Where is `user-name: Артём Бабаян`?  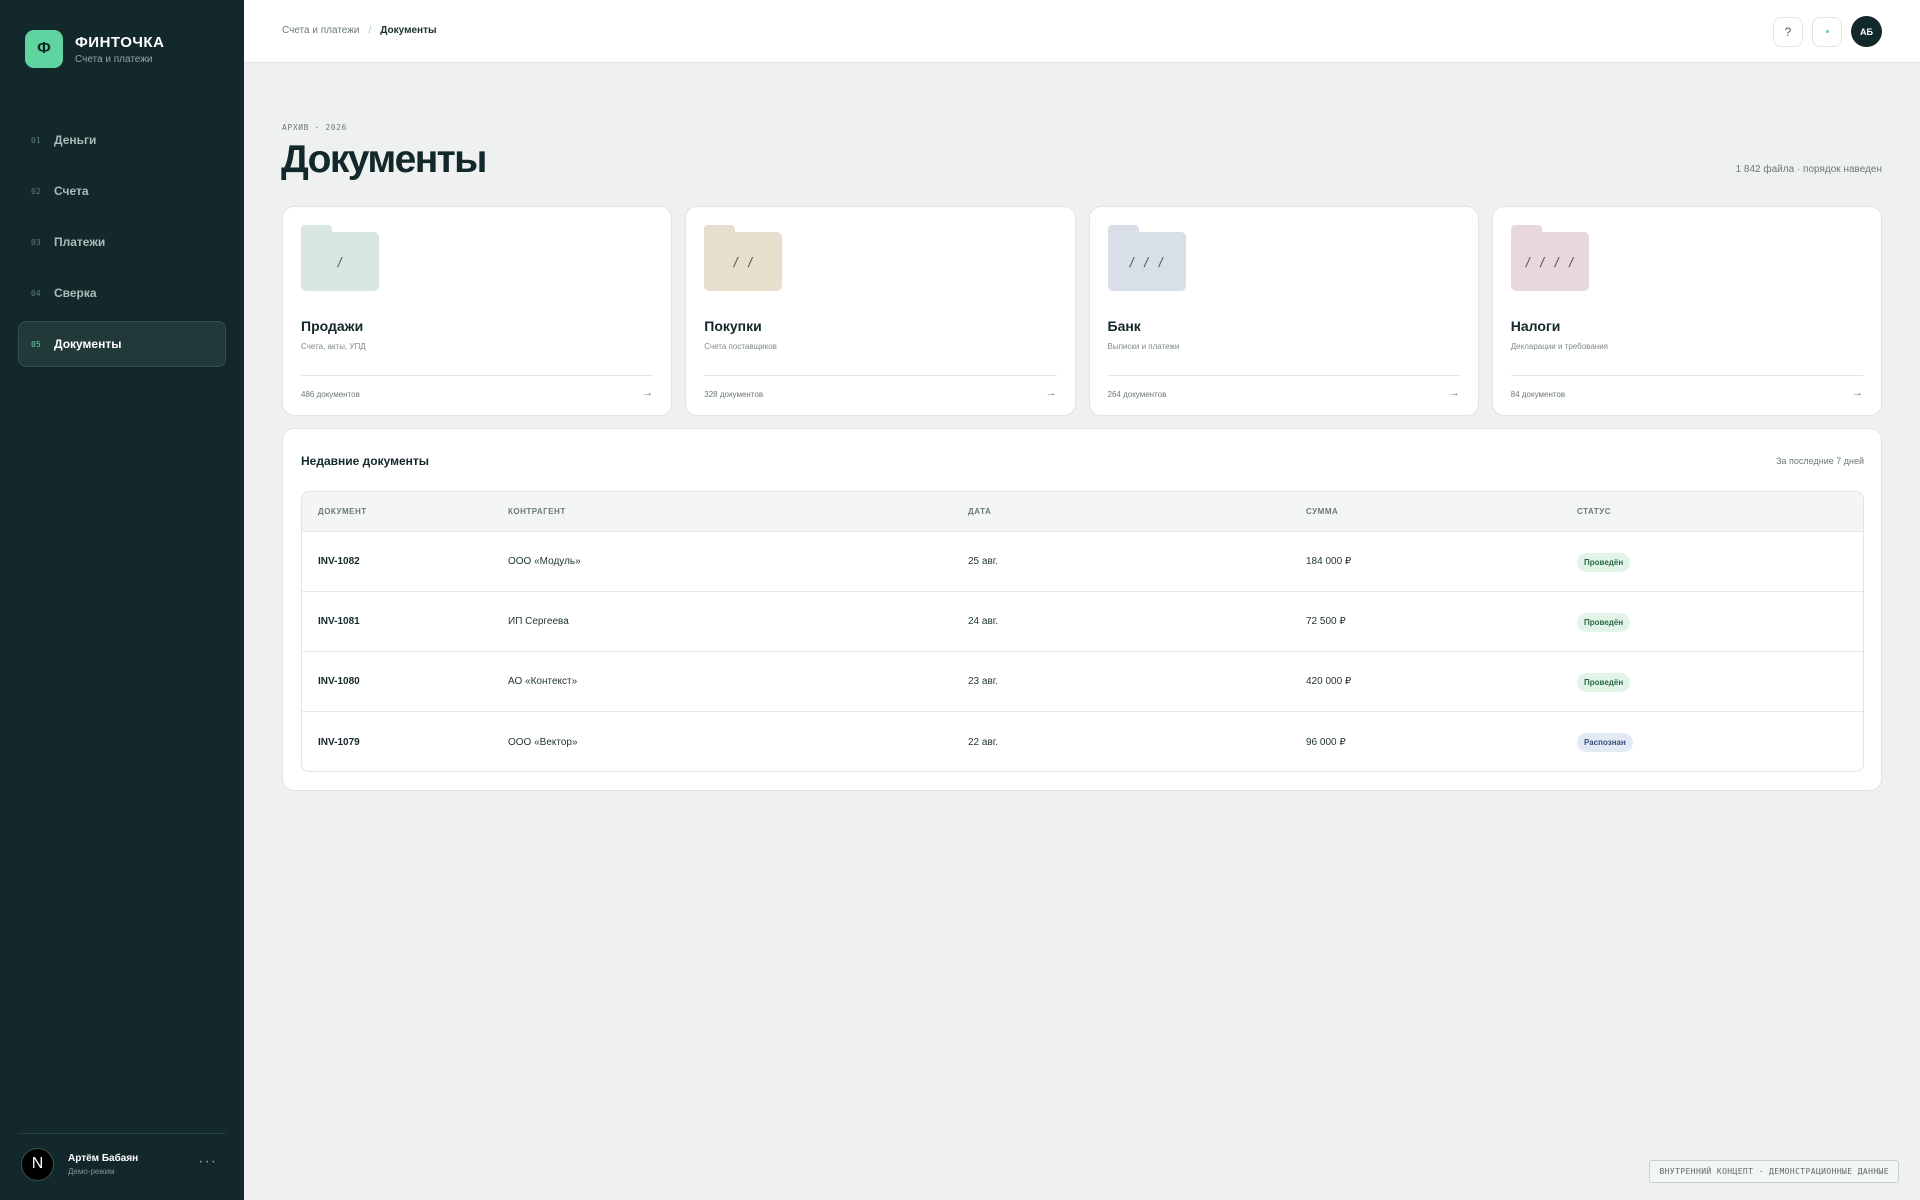 user-name: Артём Бабаян is located at coordinates (103, 1158).